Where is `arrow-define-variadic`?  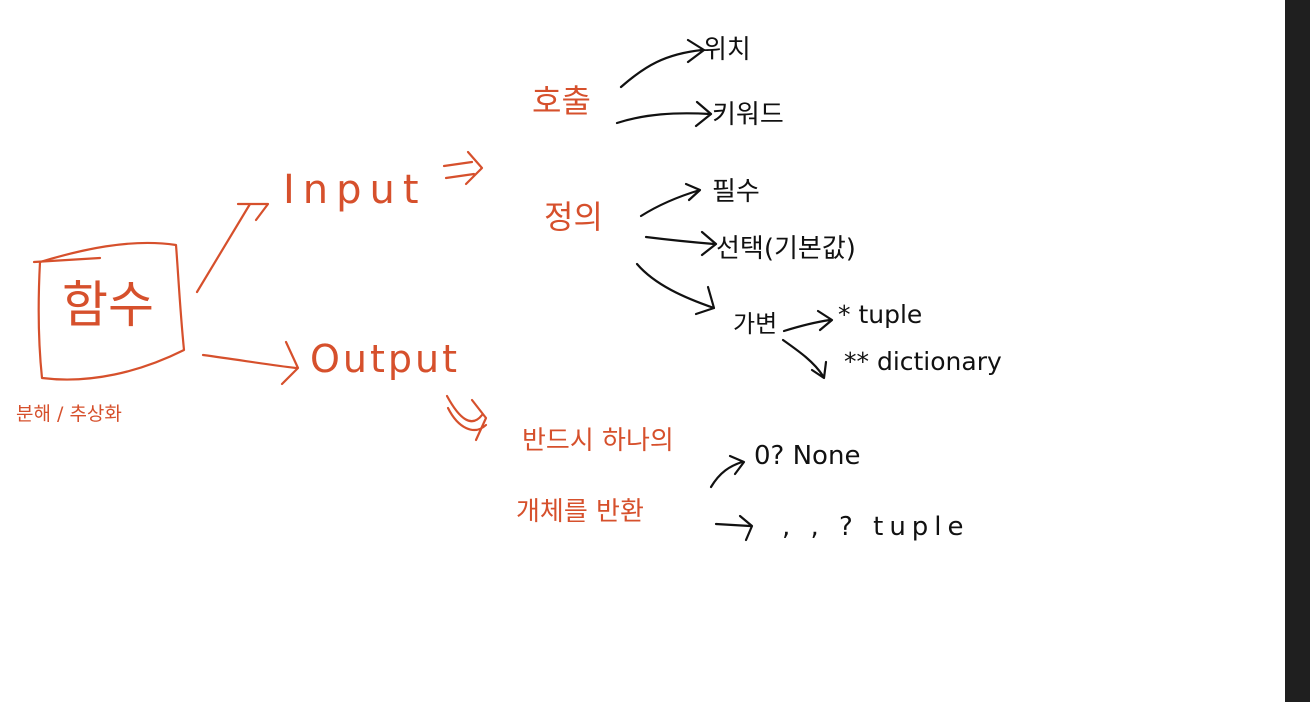 arrow-define-variadic is located at coordinates (675, 289).